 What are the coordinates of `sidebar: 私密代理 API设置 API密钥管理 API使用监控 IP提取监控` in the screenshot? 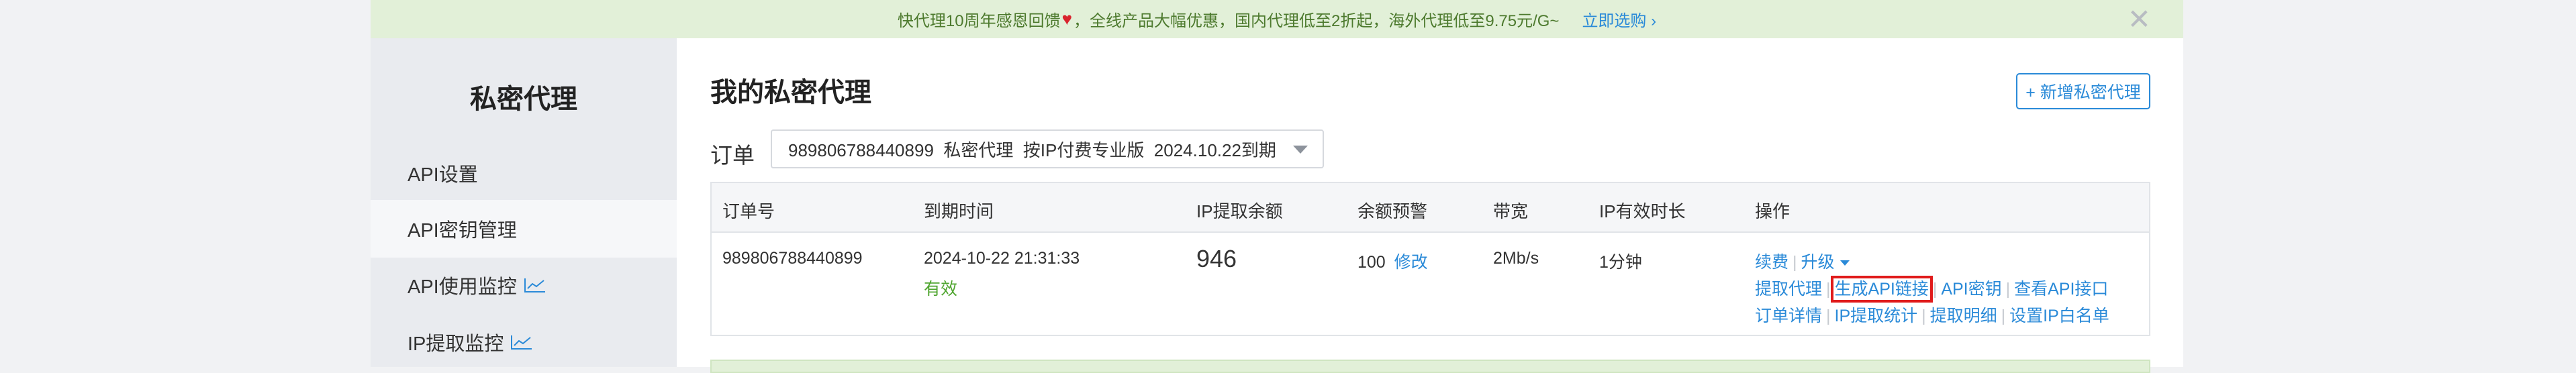 It's located at (524, 203).